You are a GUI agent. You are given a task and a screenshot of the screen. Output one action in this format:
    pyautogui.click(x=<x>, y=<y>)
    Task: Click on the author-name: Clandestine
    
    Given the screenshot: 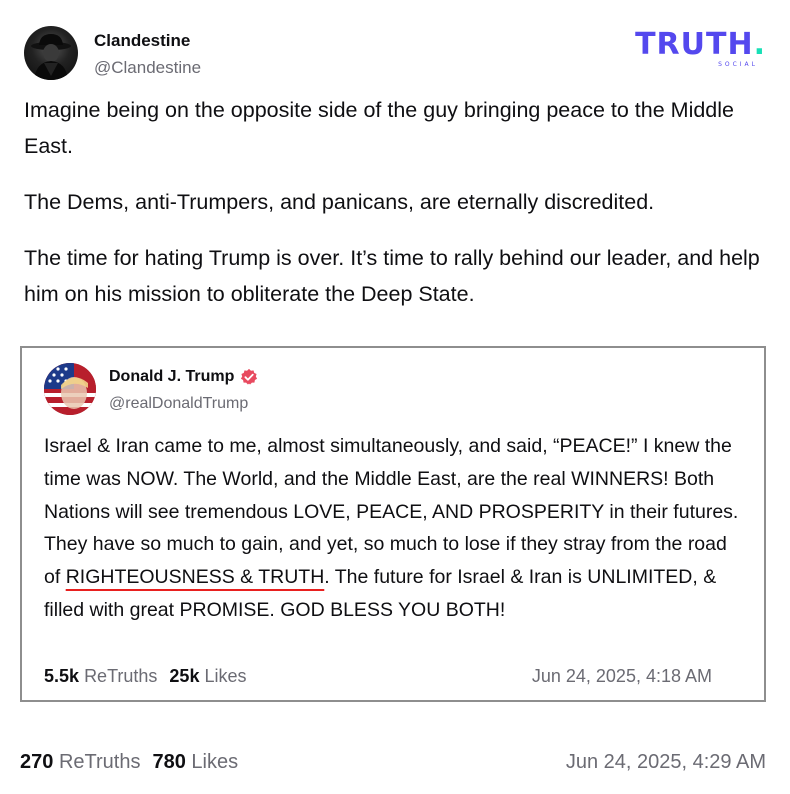 What is the action you would take?
    pyautogui.click(x=142, y=41)
    